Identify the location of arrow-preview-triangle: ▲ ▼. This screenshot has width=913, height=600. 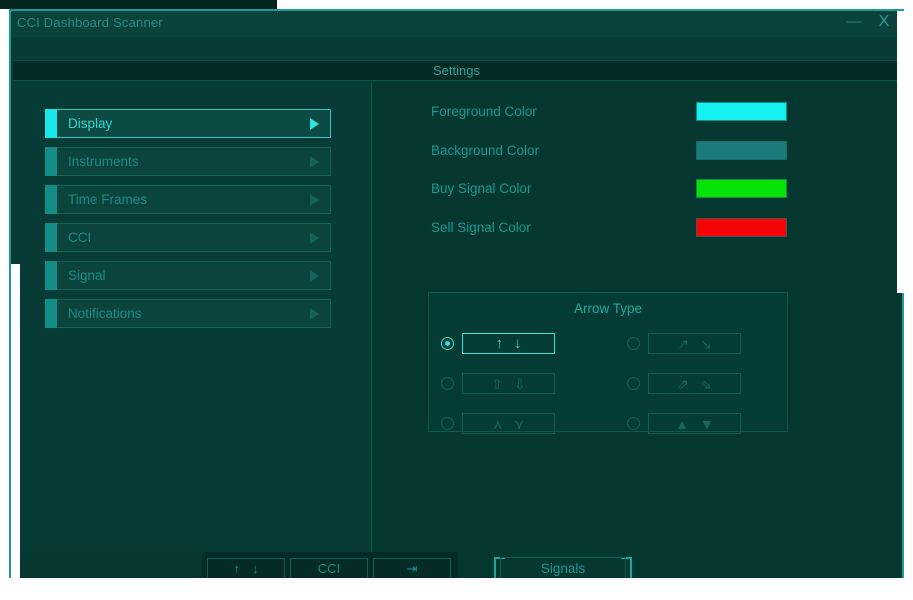
(694, 423).